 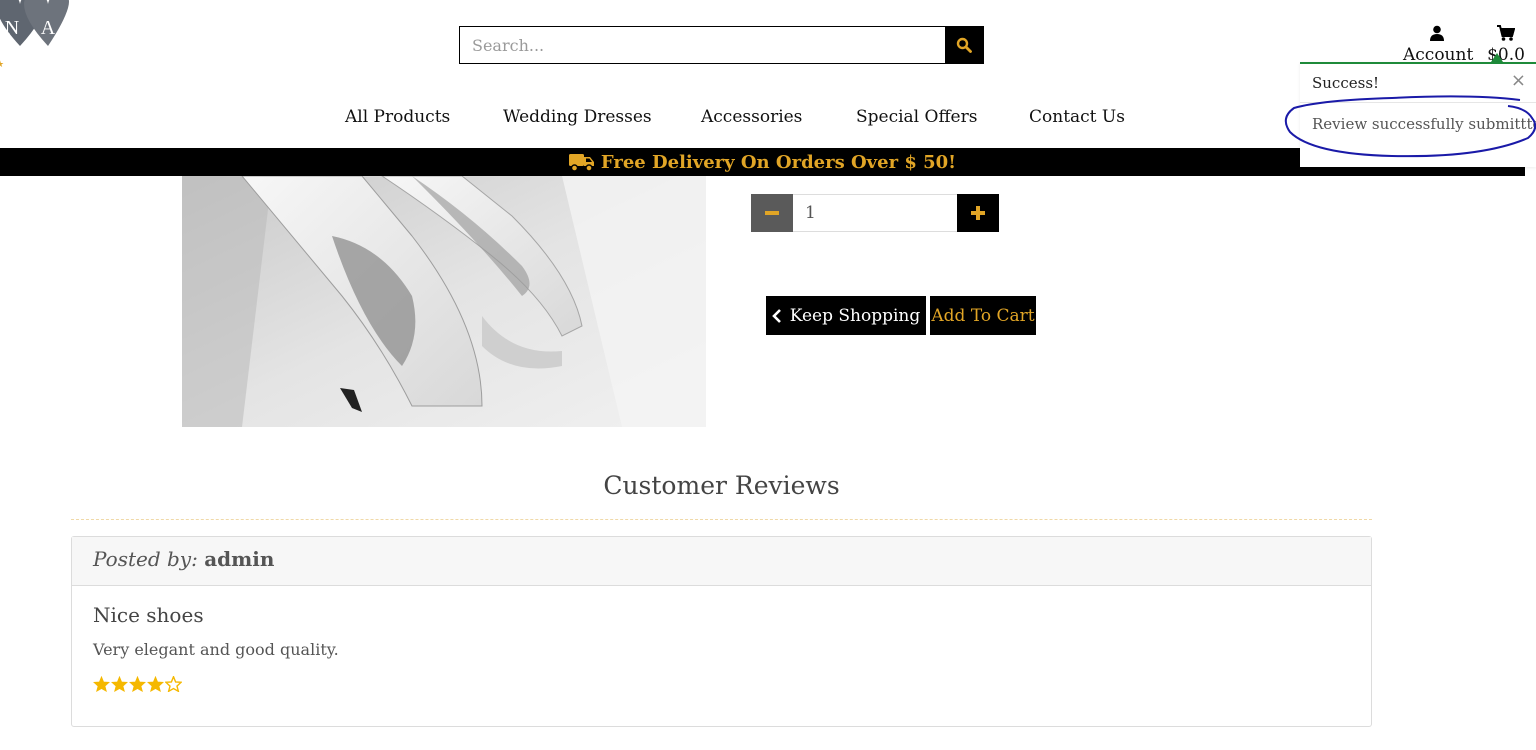 What do you see at coordinates (397, 117) in the screenshot?
I see `nav-all-products: All Products` at bounding box center [397, 117].